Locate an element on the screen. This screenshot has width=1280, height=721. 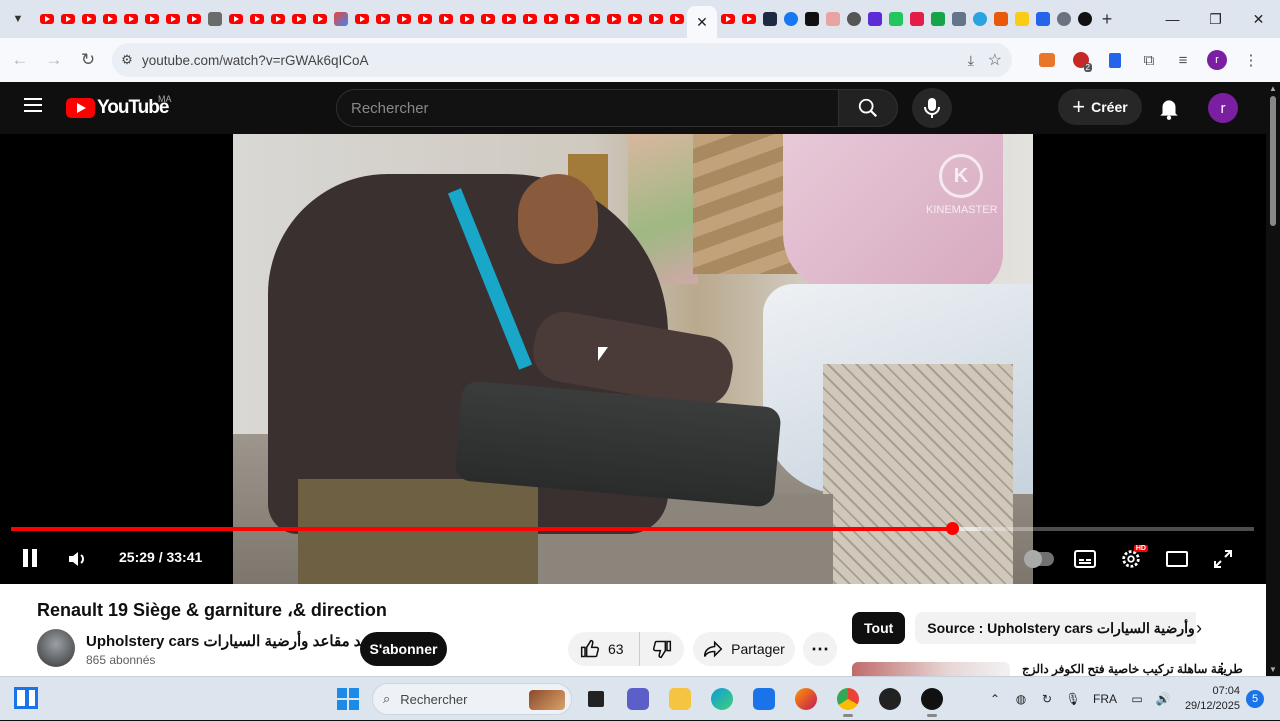
fox-extension-icon is located at coordinates (1047, 60).